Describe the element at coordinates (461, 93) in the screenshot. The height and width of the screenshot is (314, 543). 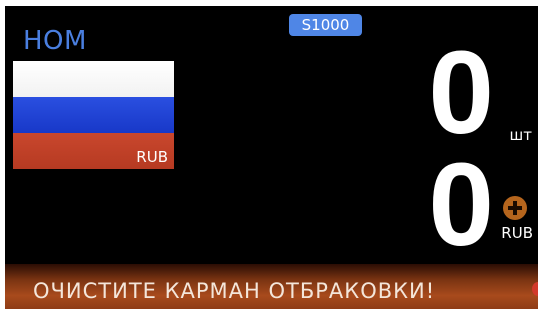
I see `note-count-value: 0` at that location.